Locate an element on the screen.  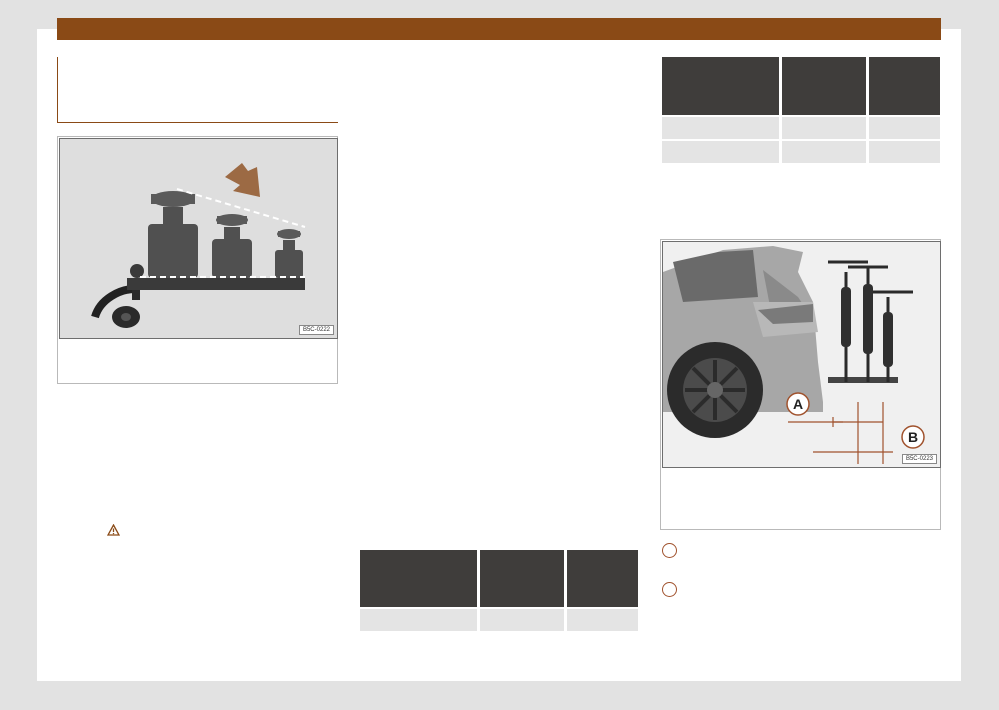
figure-2-code: B5C-0223 is located at coordinates (919, 459).